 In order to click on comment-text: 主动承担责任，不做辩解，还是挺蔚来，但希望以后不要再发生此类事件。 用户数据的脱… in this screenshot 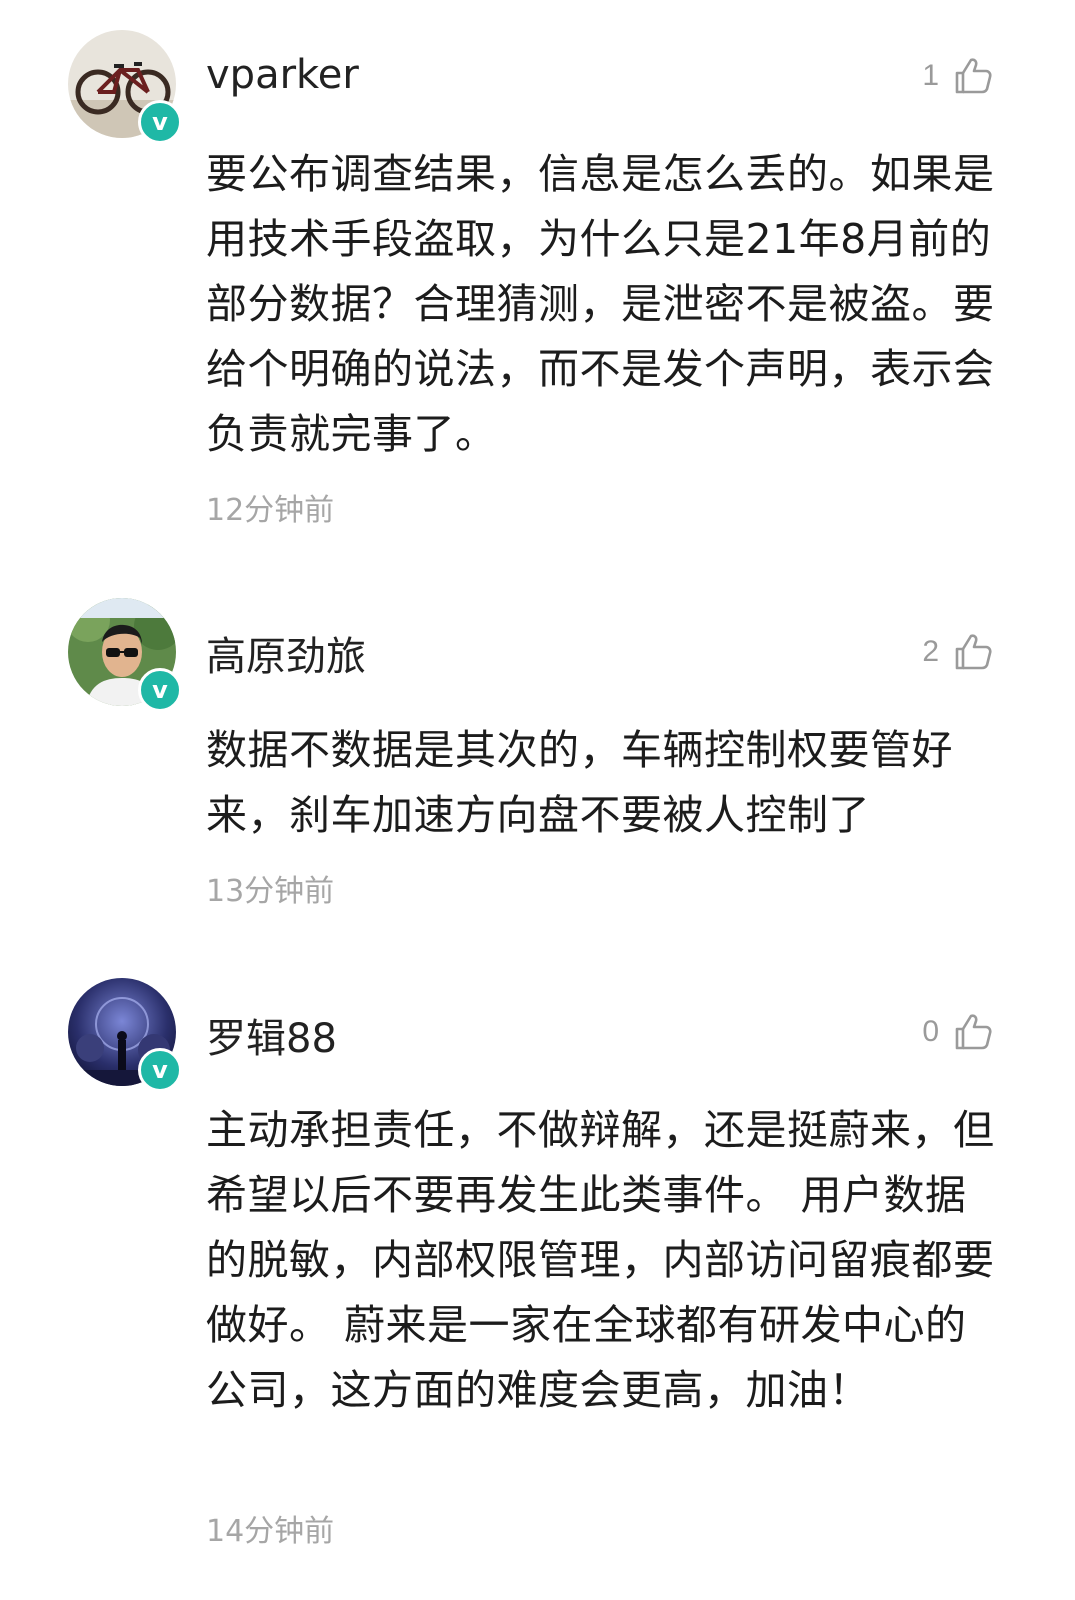, I will do `click(600, 1260)`.